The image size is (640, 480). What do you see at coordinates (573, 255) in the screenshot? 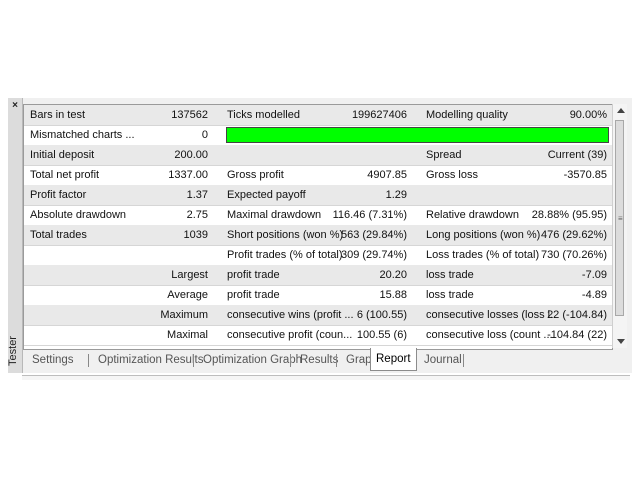
I see `value-cell: 730 (70.26%)` at bounding box center [573, 255].